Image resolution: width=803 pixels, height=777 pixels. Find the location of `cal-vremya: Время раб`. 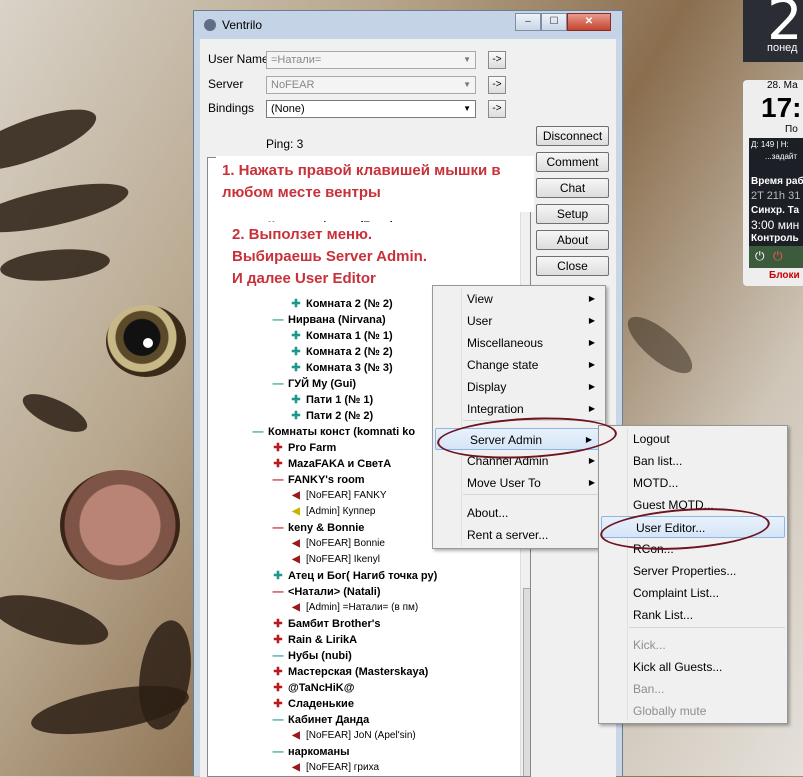

cal-vremya: Время раб is located at coordinates (777, 181).